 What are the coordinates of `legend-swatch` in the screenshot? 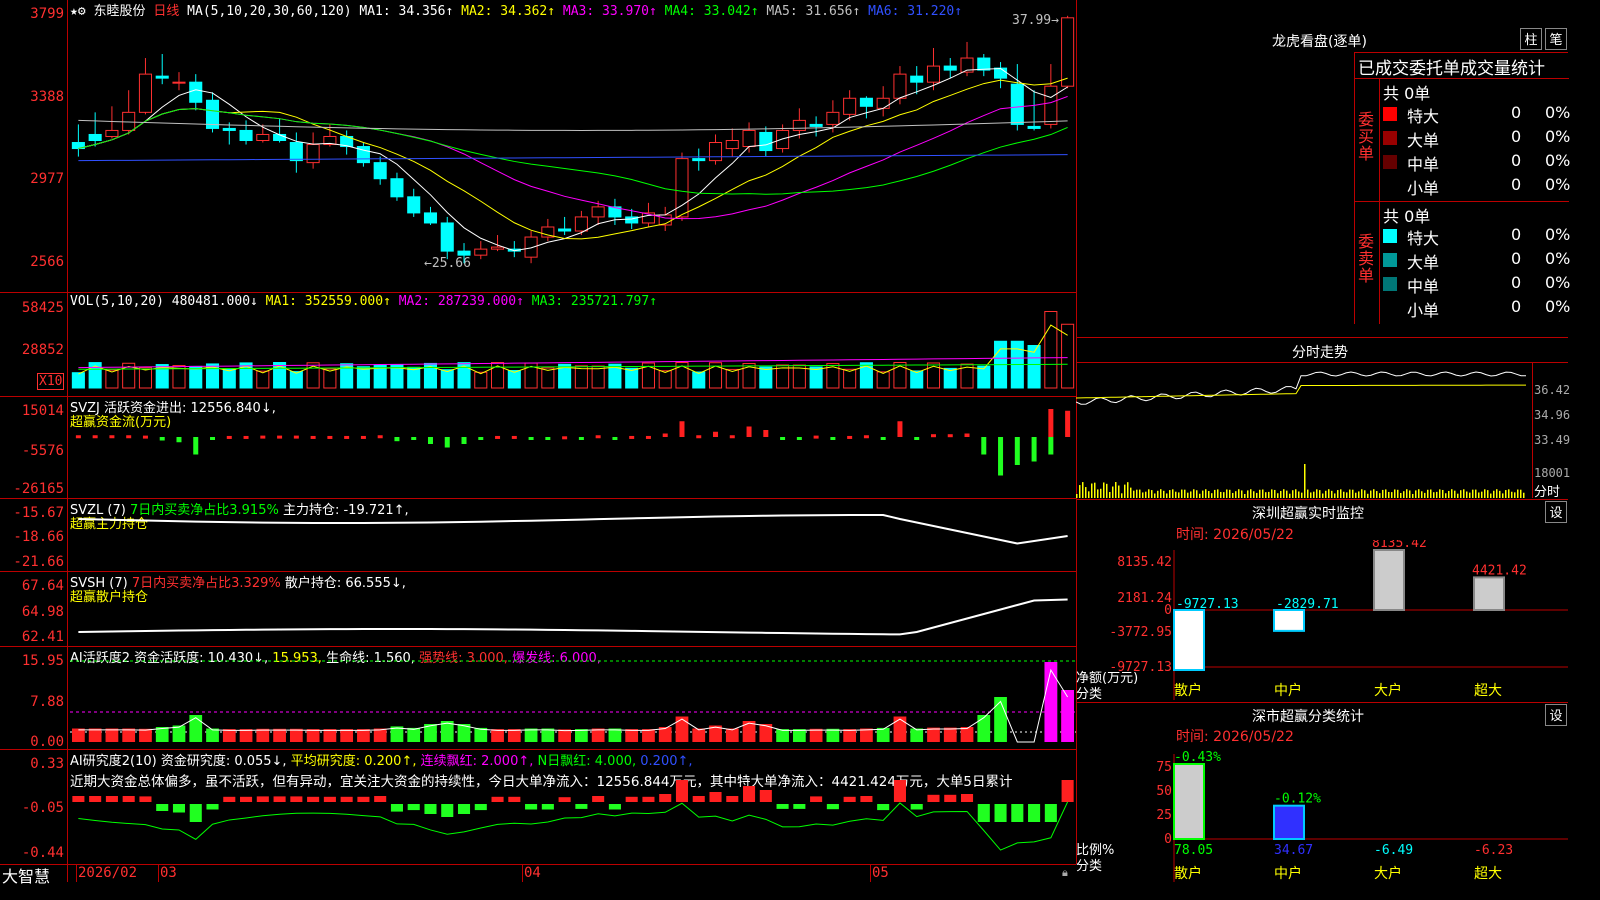 It's located at (1390, 114).